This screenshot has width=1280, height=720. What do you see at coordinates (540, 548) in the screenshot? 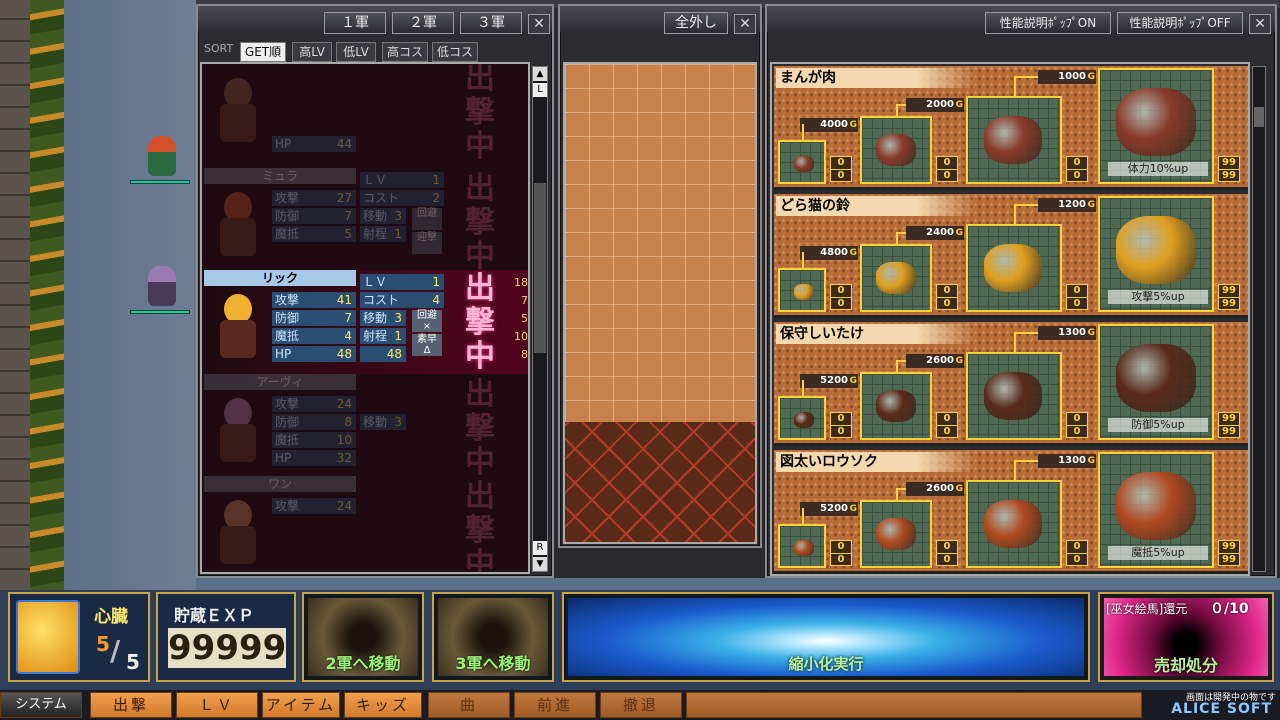
I see `scroll-r-label: R` at bounding box center [540, 548].